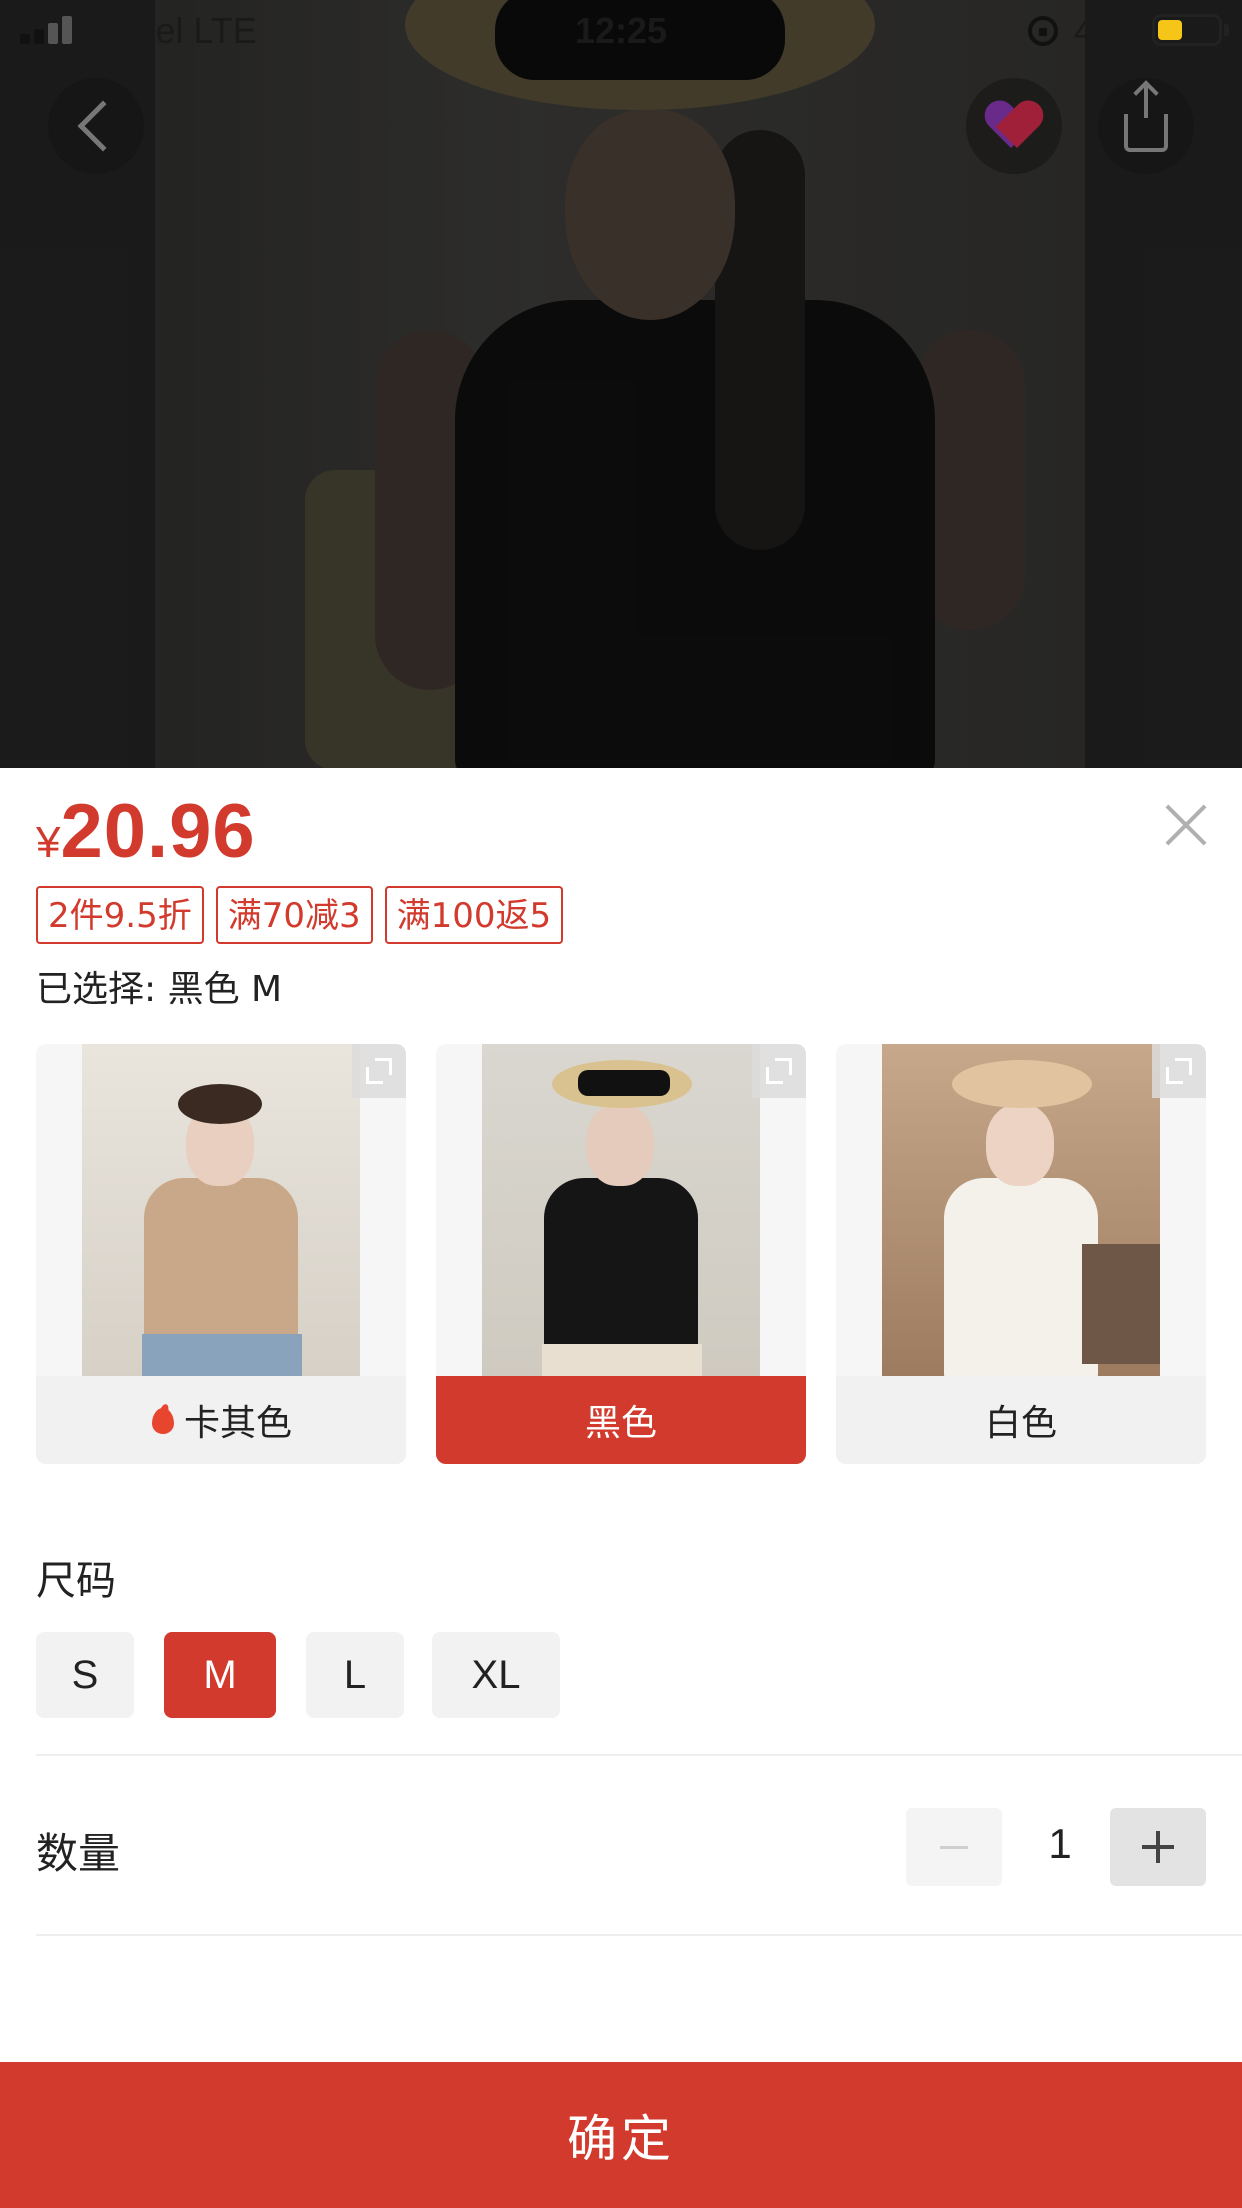  I want to click on selected-summary: 已选择: 黑色 M, so click(159, 989).